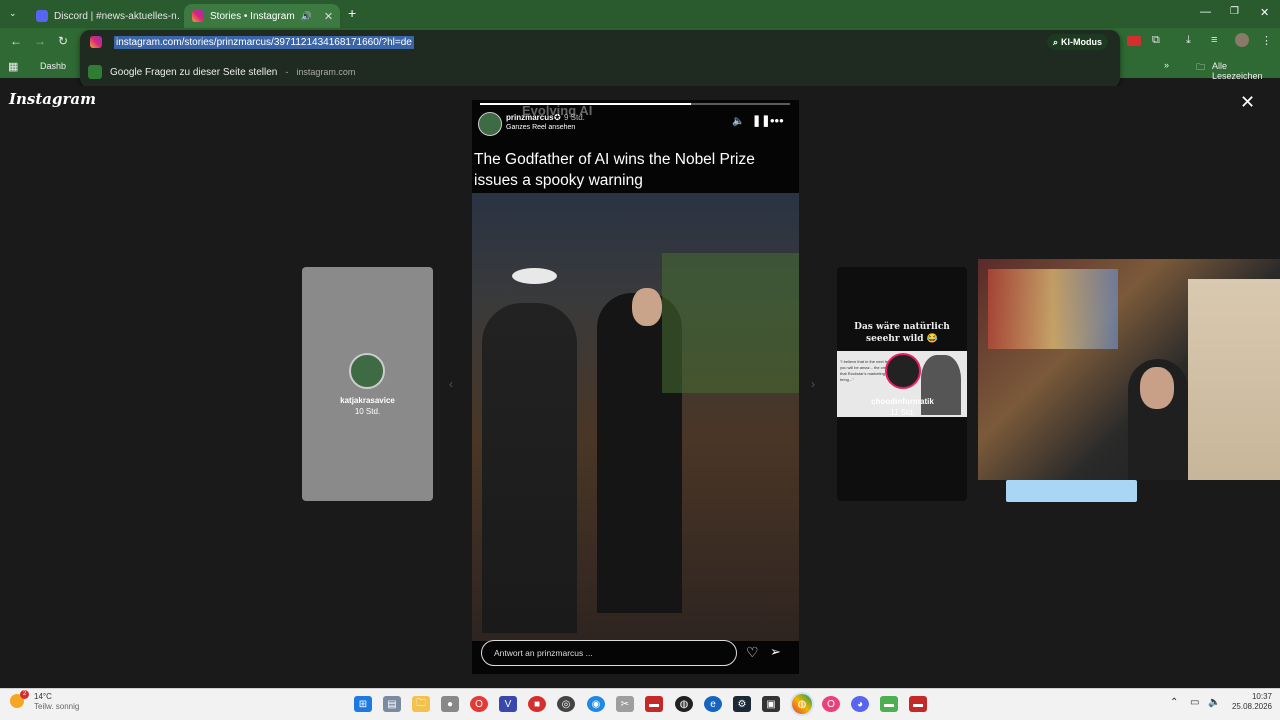 Image resolution: width=1280 pixels, height=720 pixels. Describe the element at coordinates (45, 701) in the screenshot. I see `weather-widget: 2 14°C Teilw. sonnig` at that location.